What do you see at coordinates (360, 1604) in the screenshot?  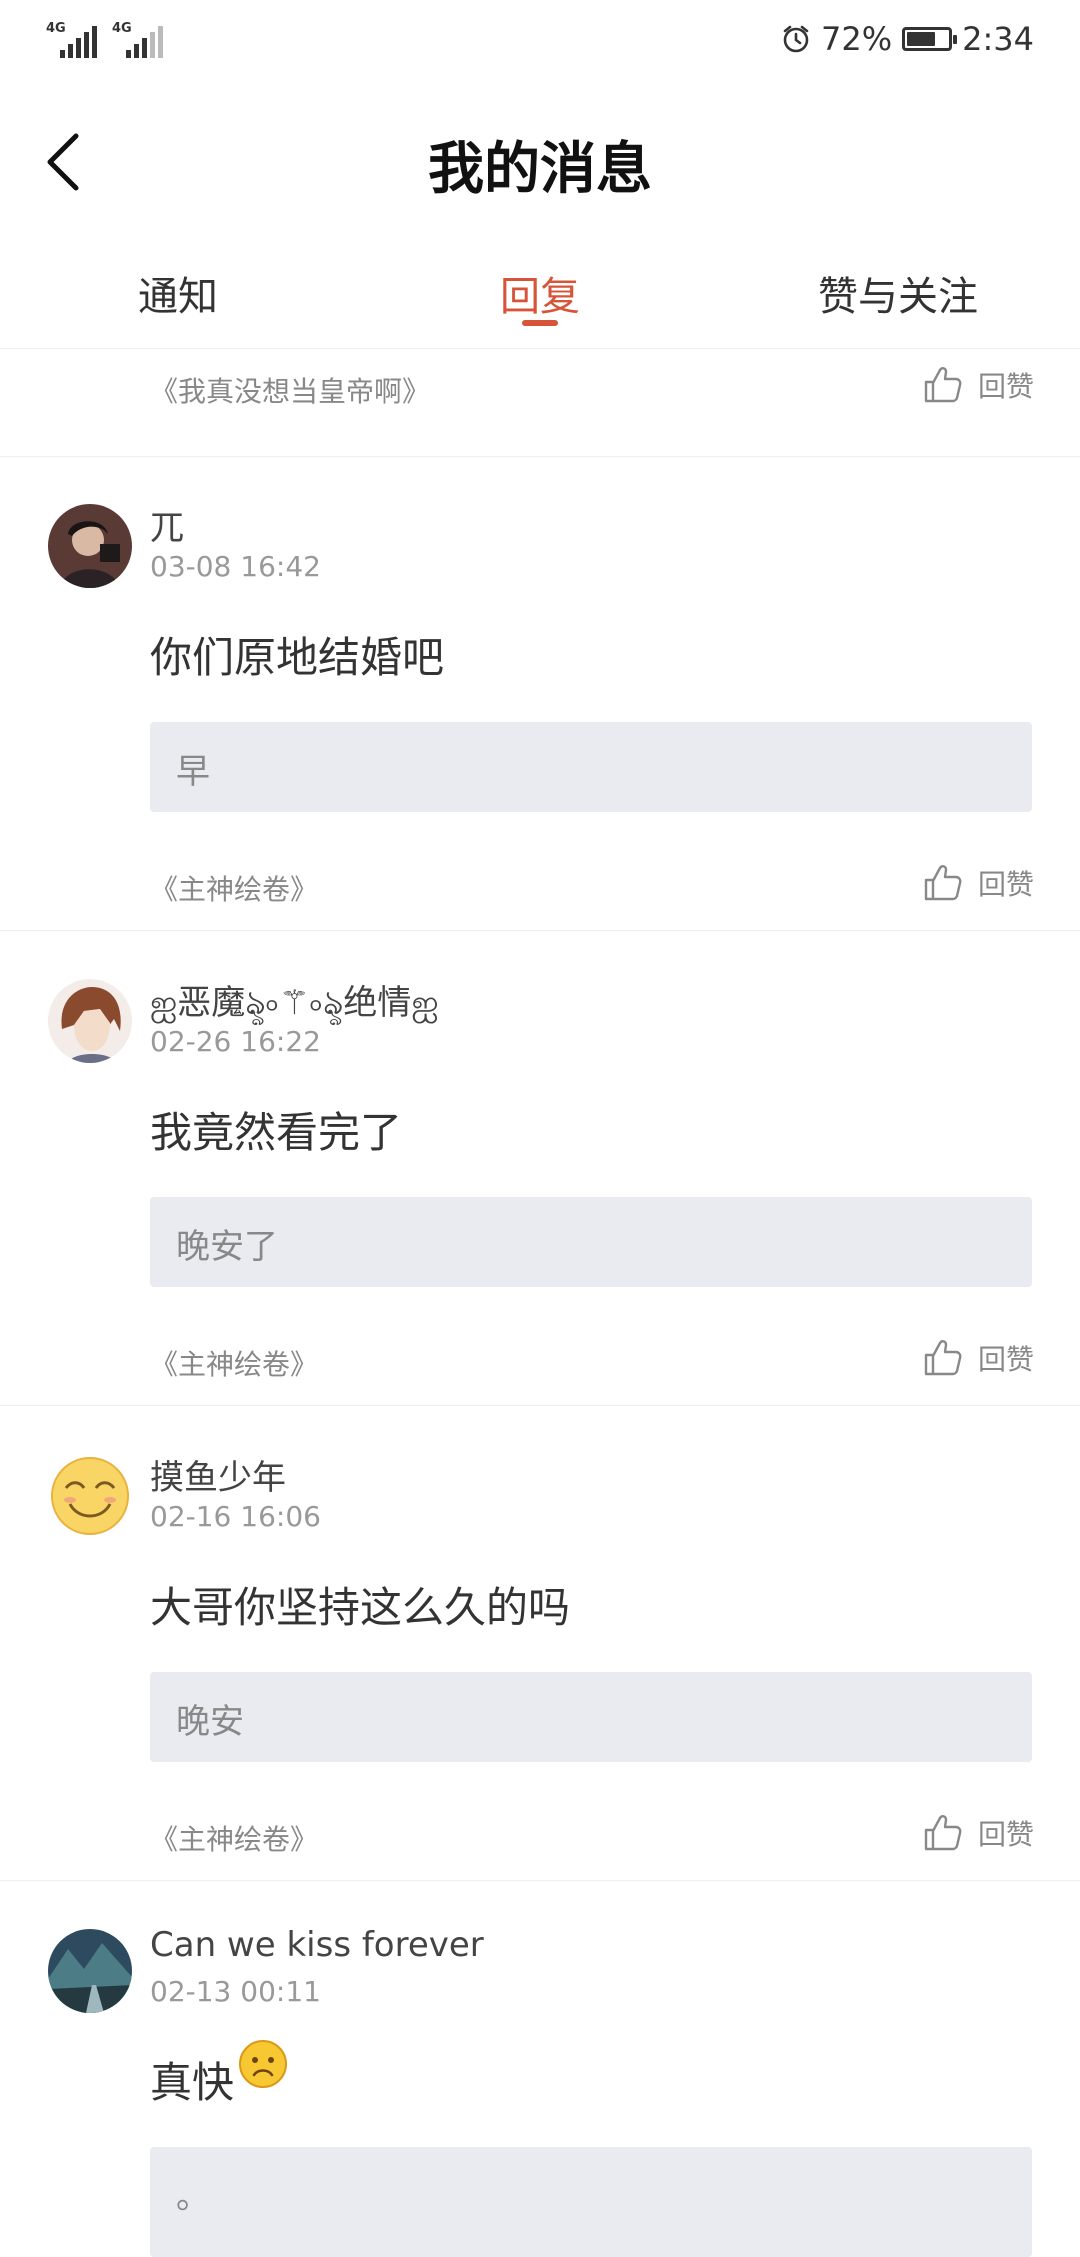 I see `reply-content: 大哥你坚持这么久的吗` at bounding box center [360, 1604].